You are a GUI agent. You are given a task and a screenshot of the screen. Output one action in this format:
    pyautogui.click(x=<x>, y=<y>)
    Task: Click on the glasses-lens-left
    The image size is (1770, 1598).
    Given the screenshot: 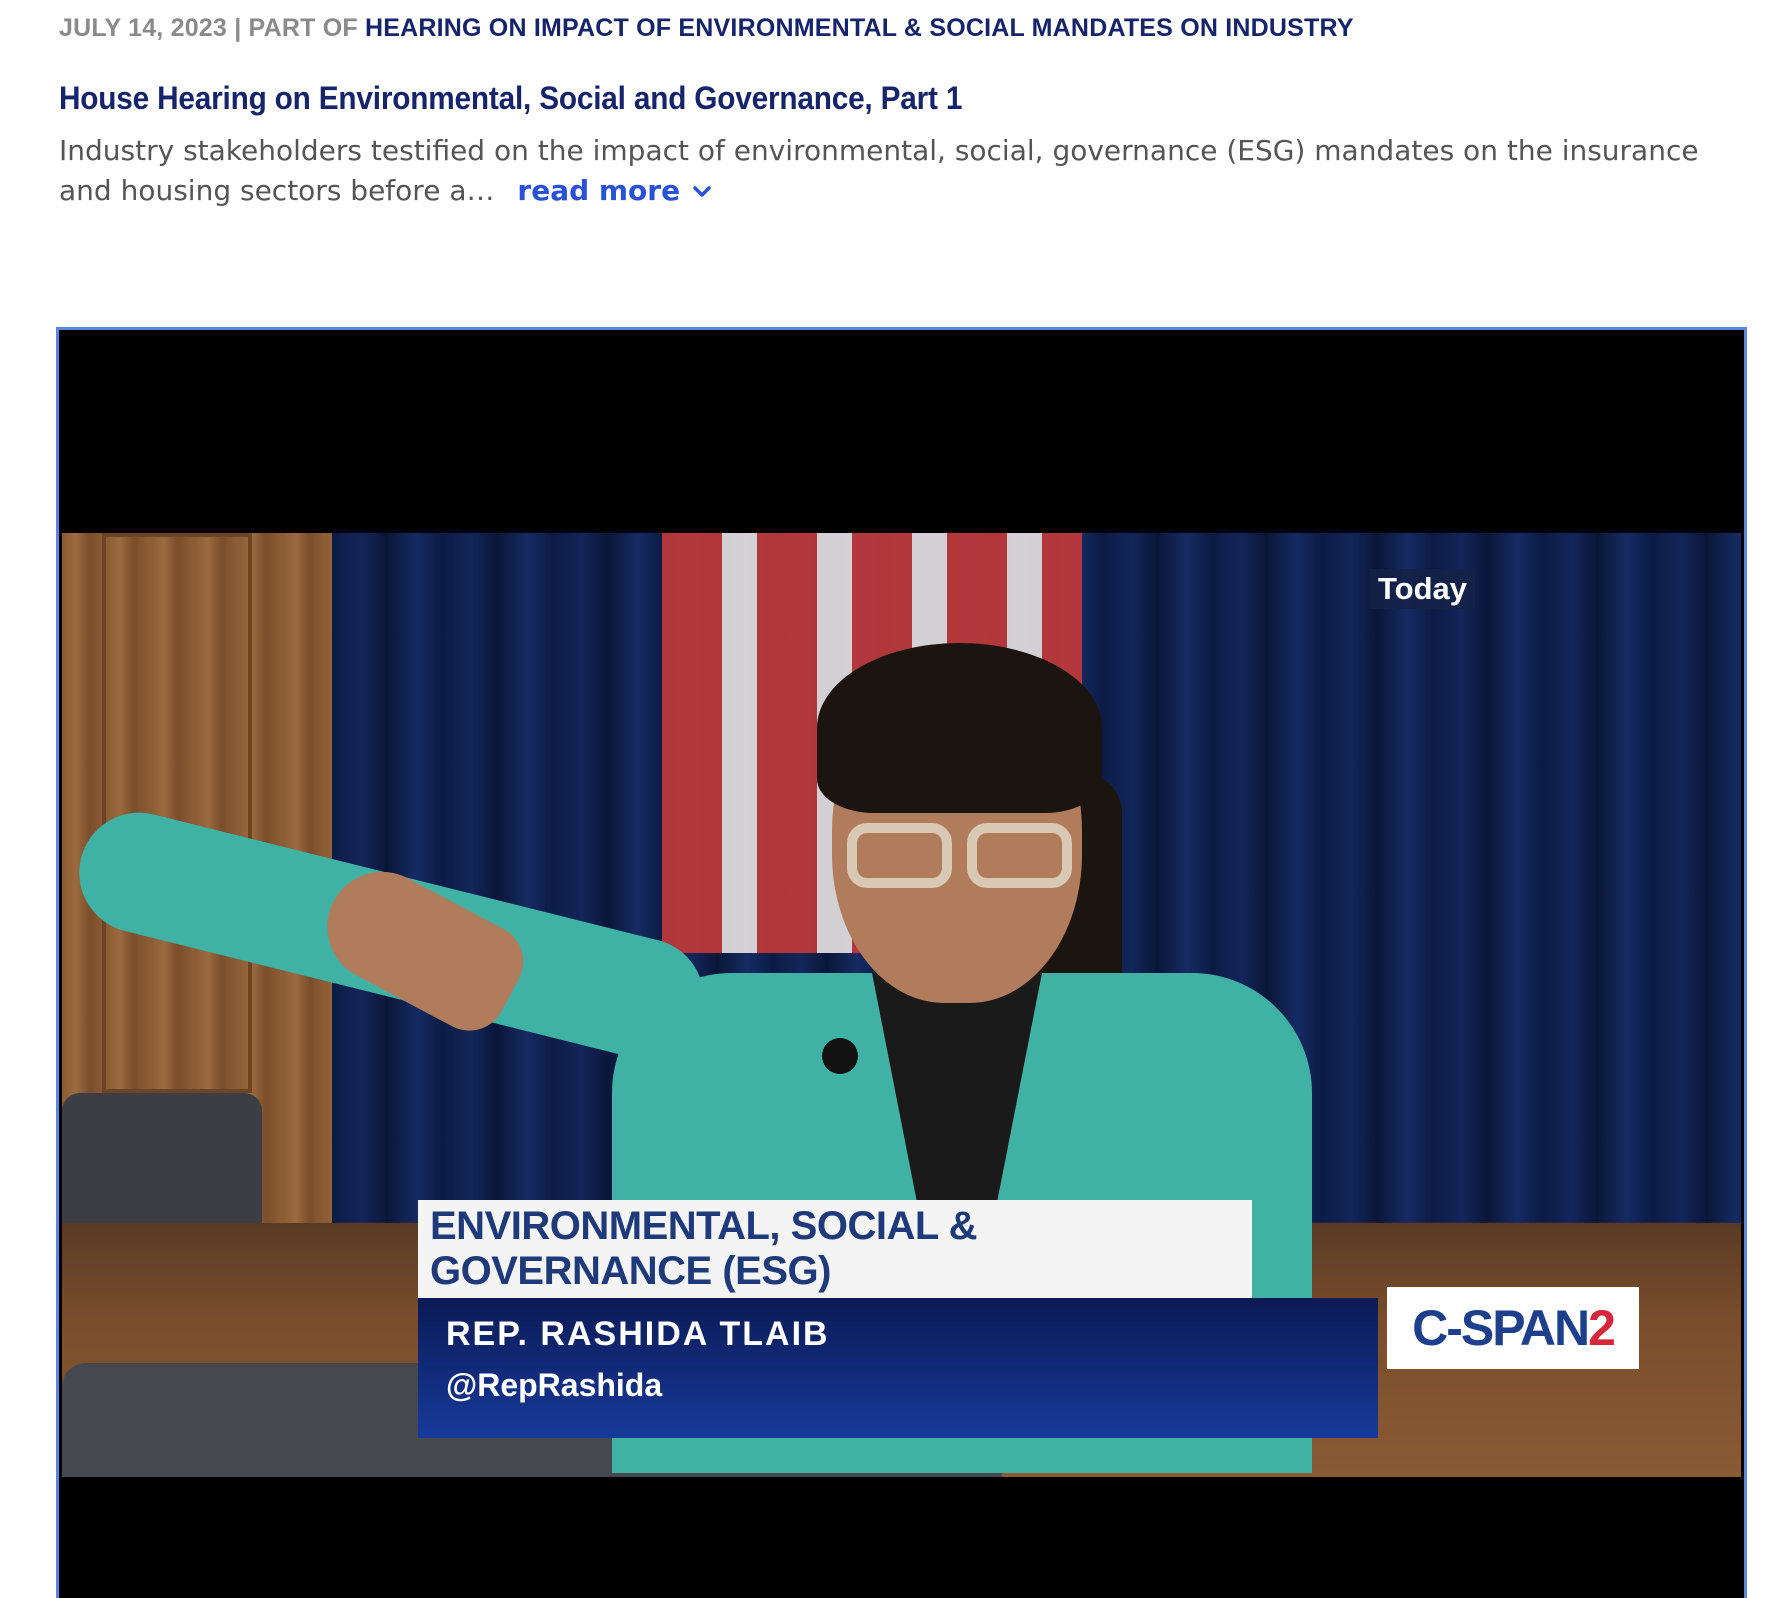 What is the action you would take?
    pyautogui.click(x=899, y=855)
    